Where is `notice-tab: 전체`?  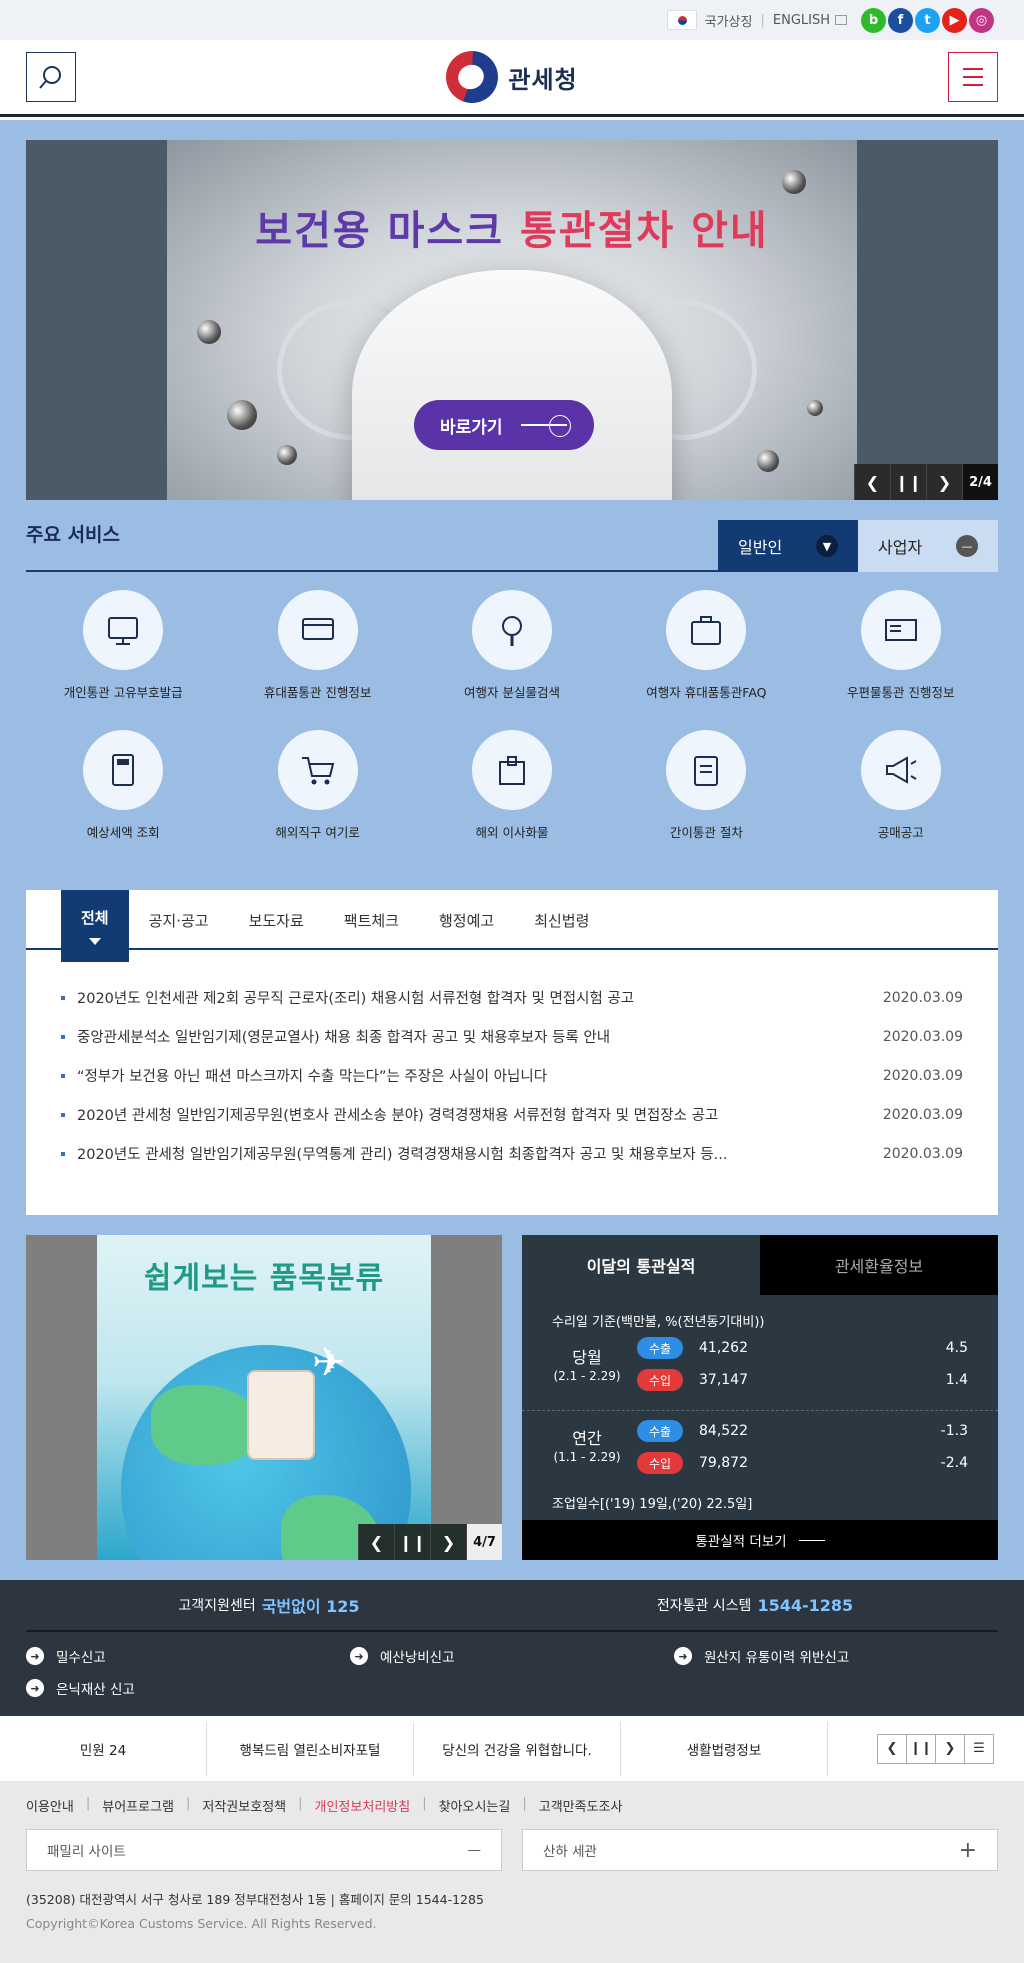
notice-tab: 전체 is located at coordinates (95, 926).